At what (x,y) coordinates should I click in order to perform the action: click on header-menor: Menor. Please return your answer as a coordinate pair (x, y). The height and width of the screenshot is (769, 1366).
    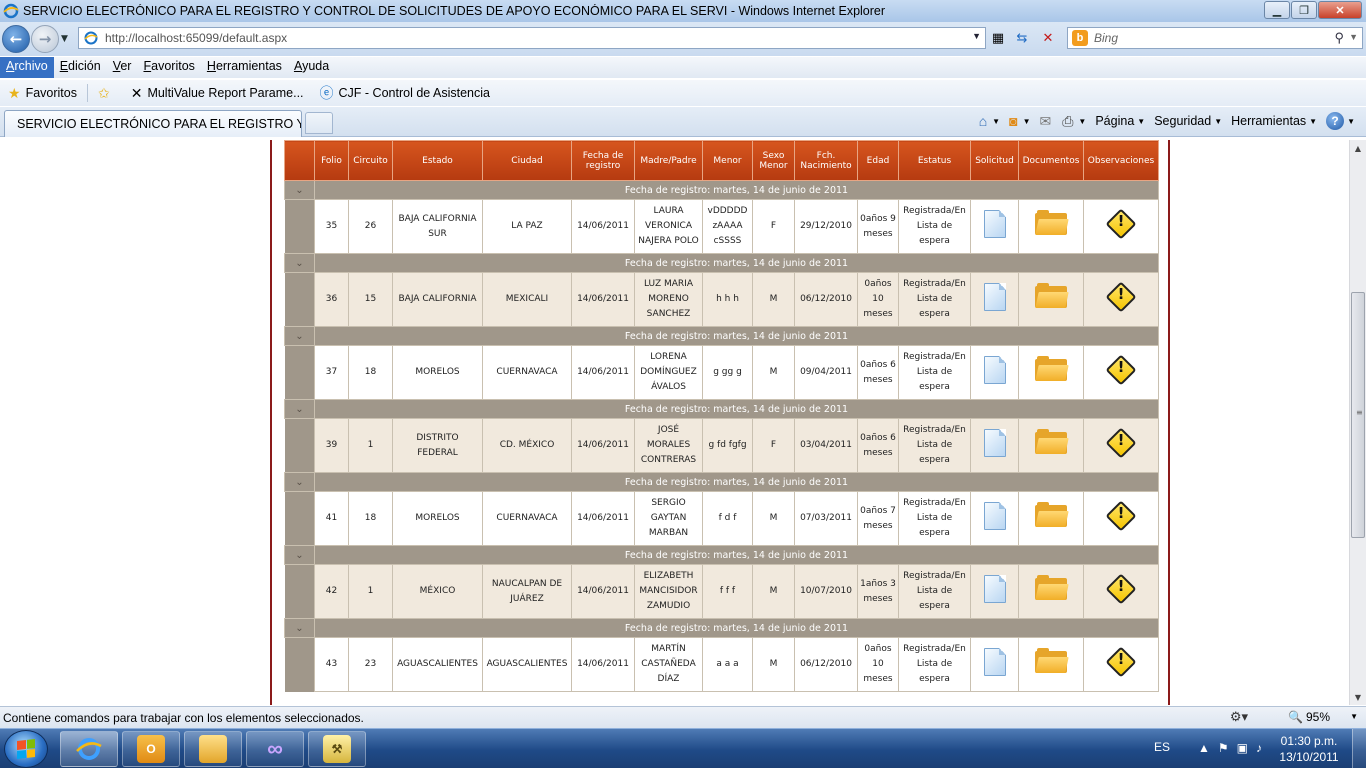
    Looking at the image, I should click on (727, 160).